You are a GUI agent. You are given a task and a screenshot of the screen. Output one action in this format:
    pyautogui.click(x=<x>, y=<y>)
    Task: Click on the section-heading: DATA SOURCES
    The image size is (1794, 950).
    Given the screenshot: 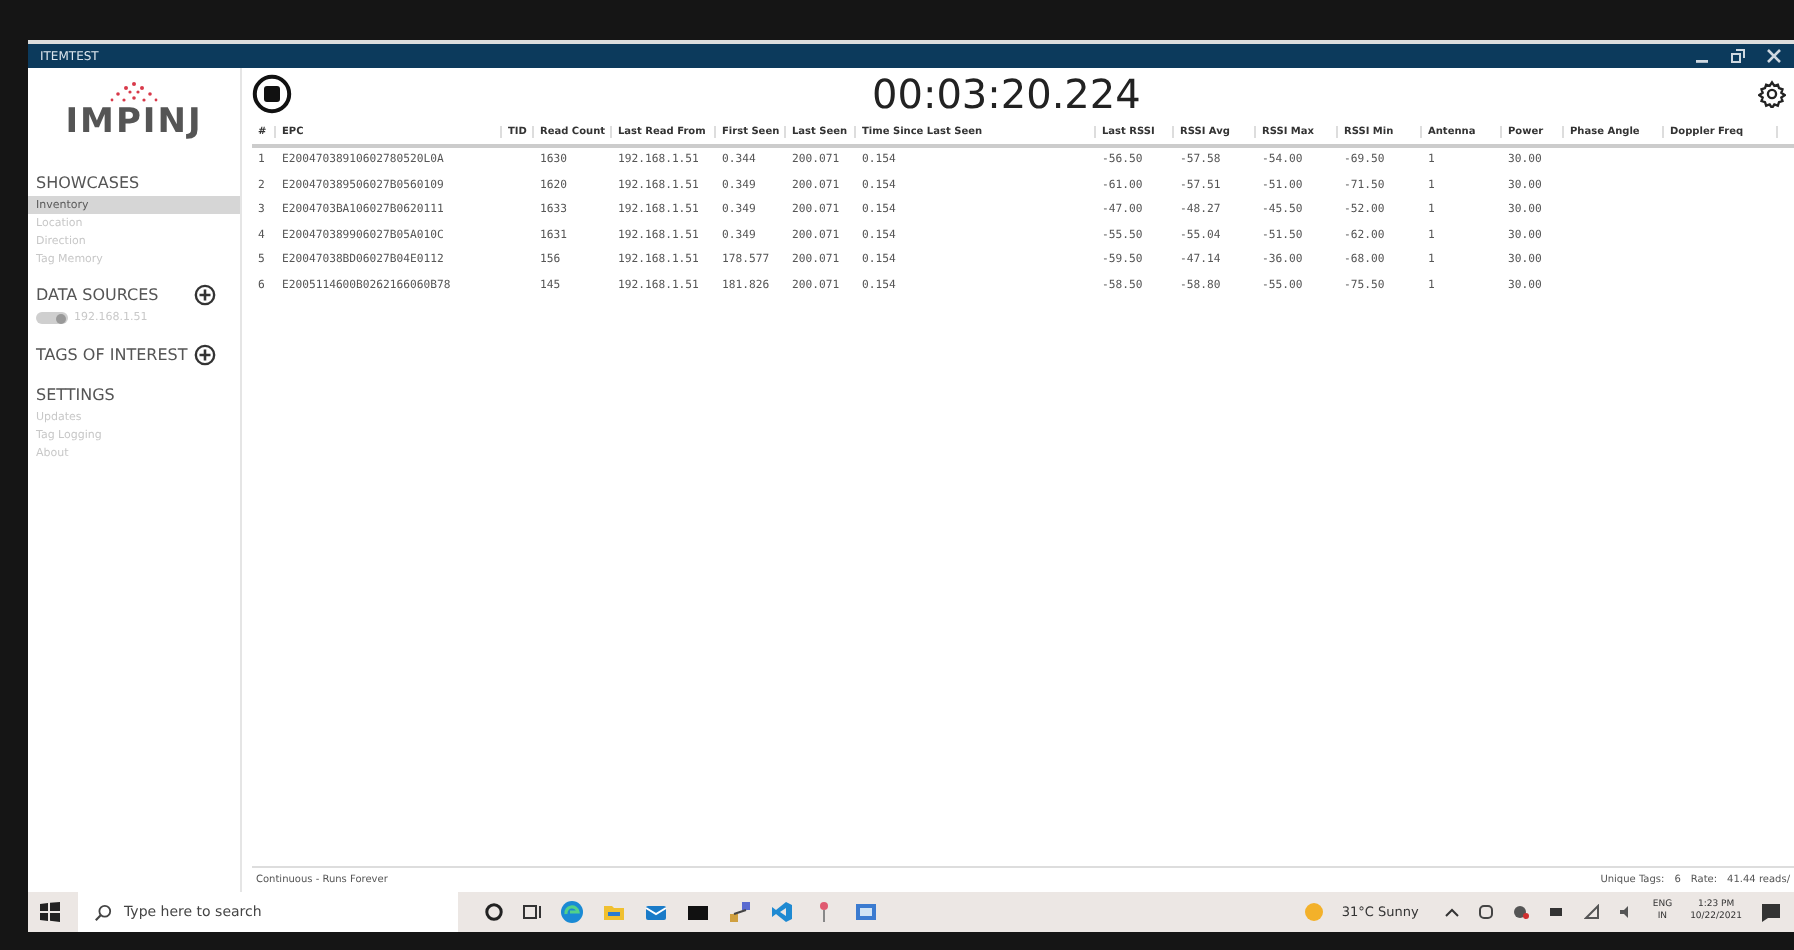 What is the action you would take?
    pyautogui.click(x=97, y=294)
    